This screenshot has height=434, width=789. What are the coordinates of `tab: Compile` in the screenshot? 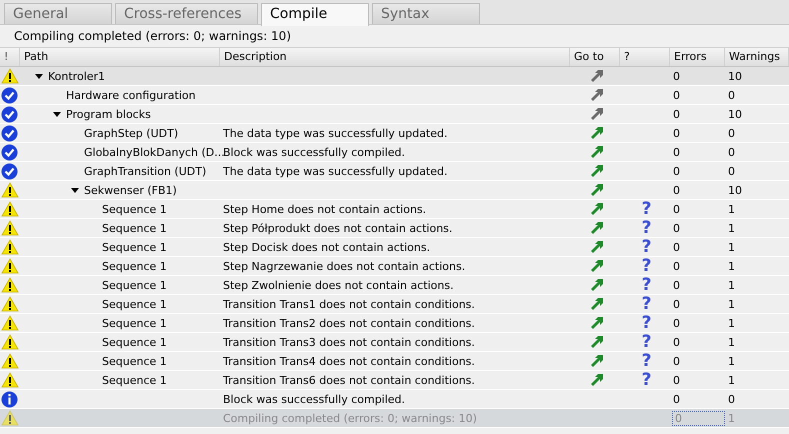 It's located at (315, 14).